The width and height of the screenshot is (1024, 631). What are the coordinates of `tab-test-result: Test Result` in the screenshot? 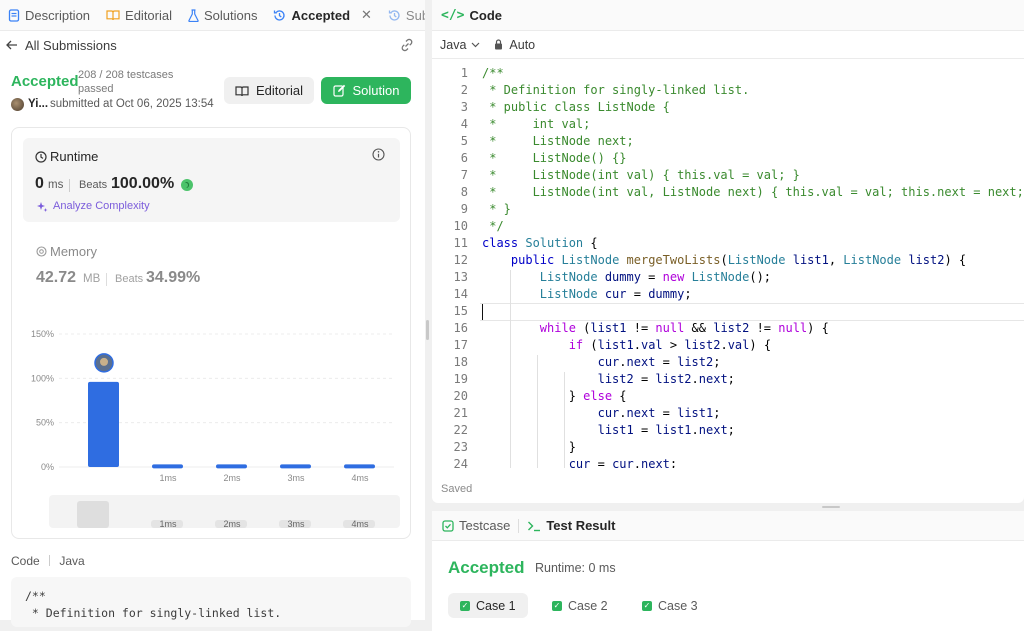 It's located at (571, 525).